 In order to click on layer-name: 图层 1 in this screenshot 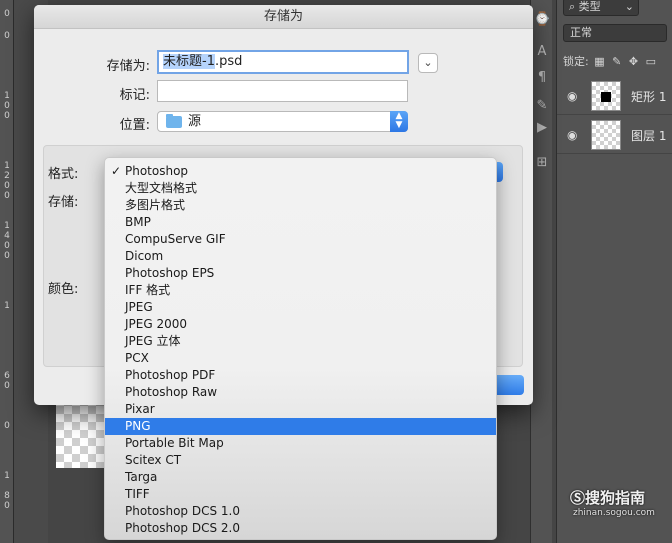, I will do `click(649, 136)`.